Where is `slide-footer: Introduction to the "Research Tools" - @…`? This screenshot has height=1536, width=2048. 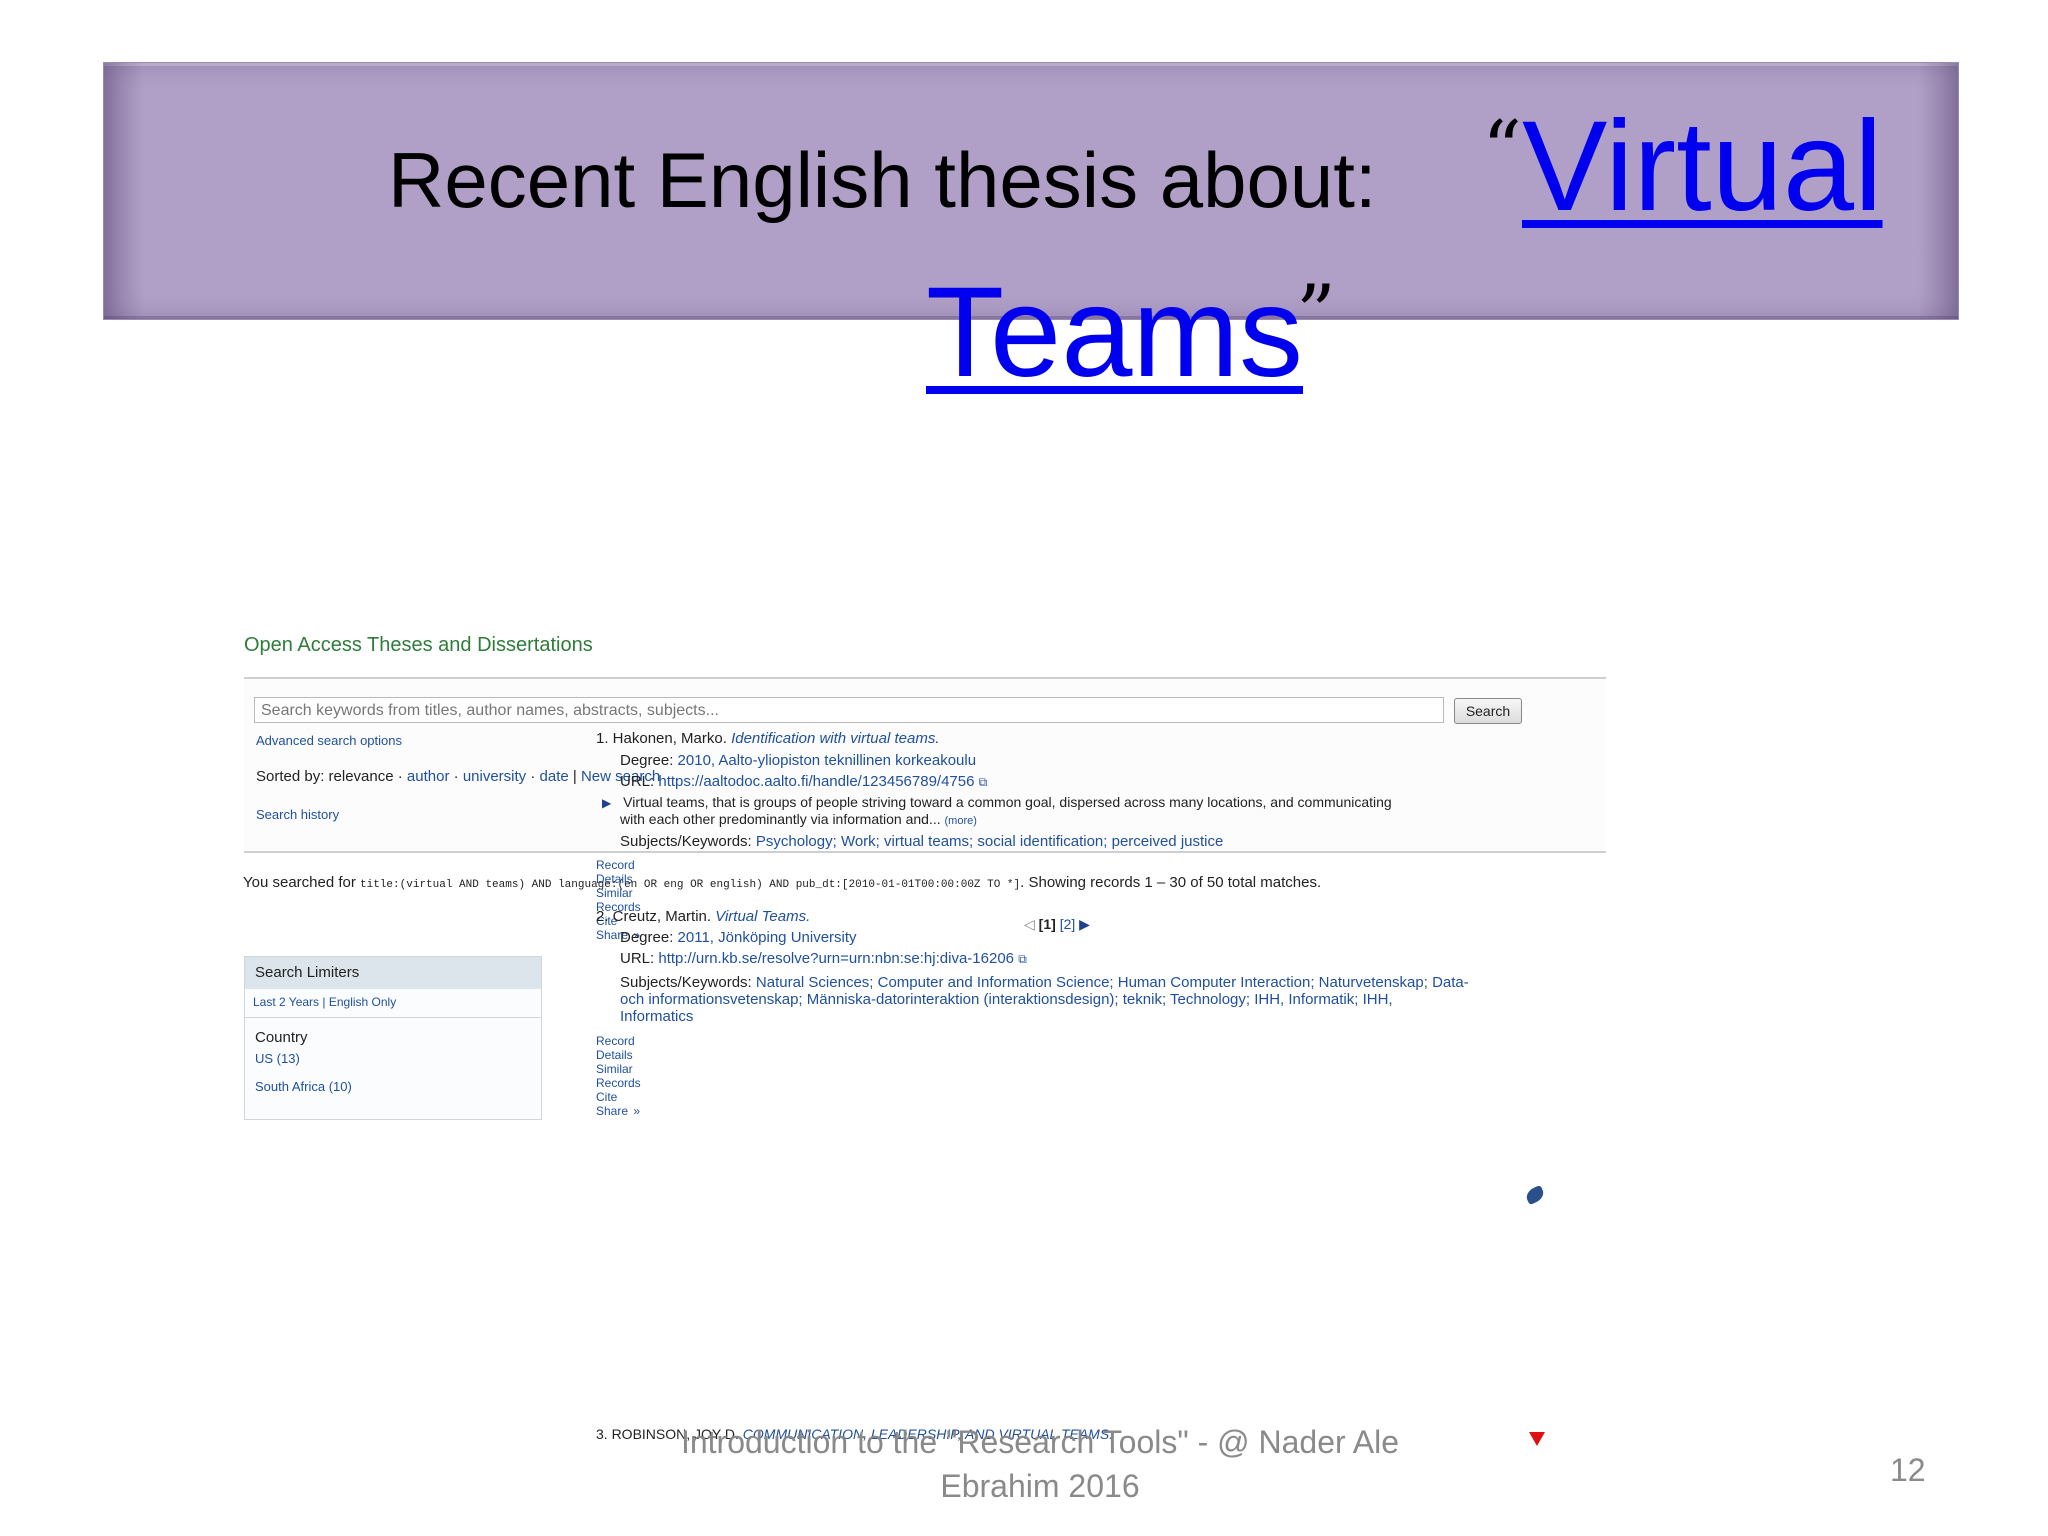
slide-footer: Introduction to the "Research Tools" - @… is located at coordinates (1040, 1464).